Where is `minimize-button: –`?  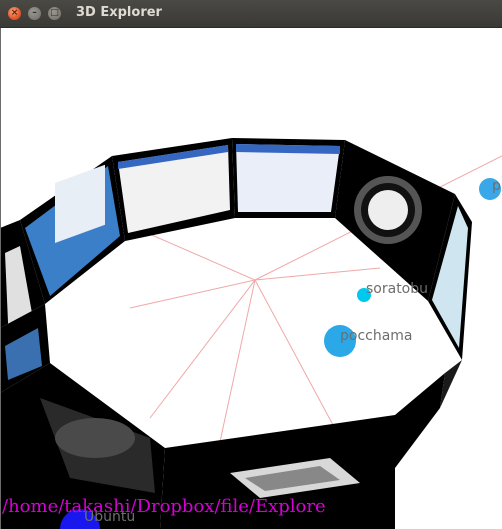 minimize-button: – is located at coordinates (34, 13).